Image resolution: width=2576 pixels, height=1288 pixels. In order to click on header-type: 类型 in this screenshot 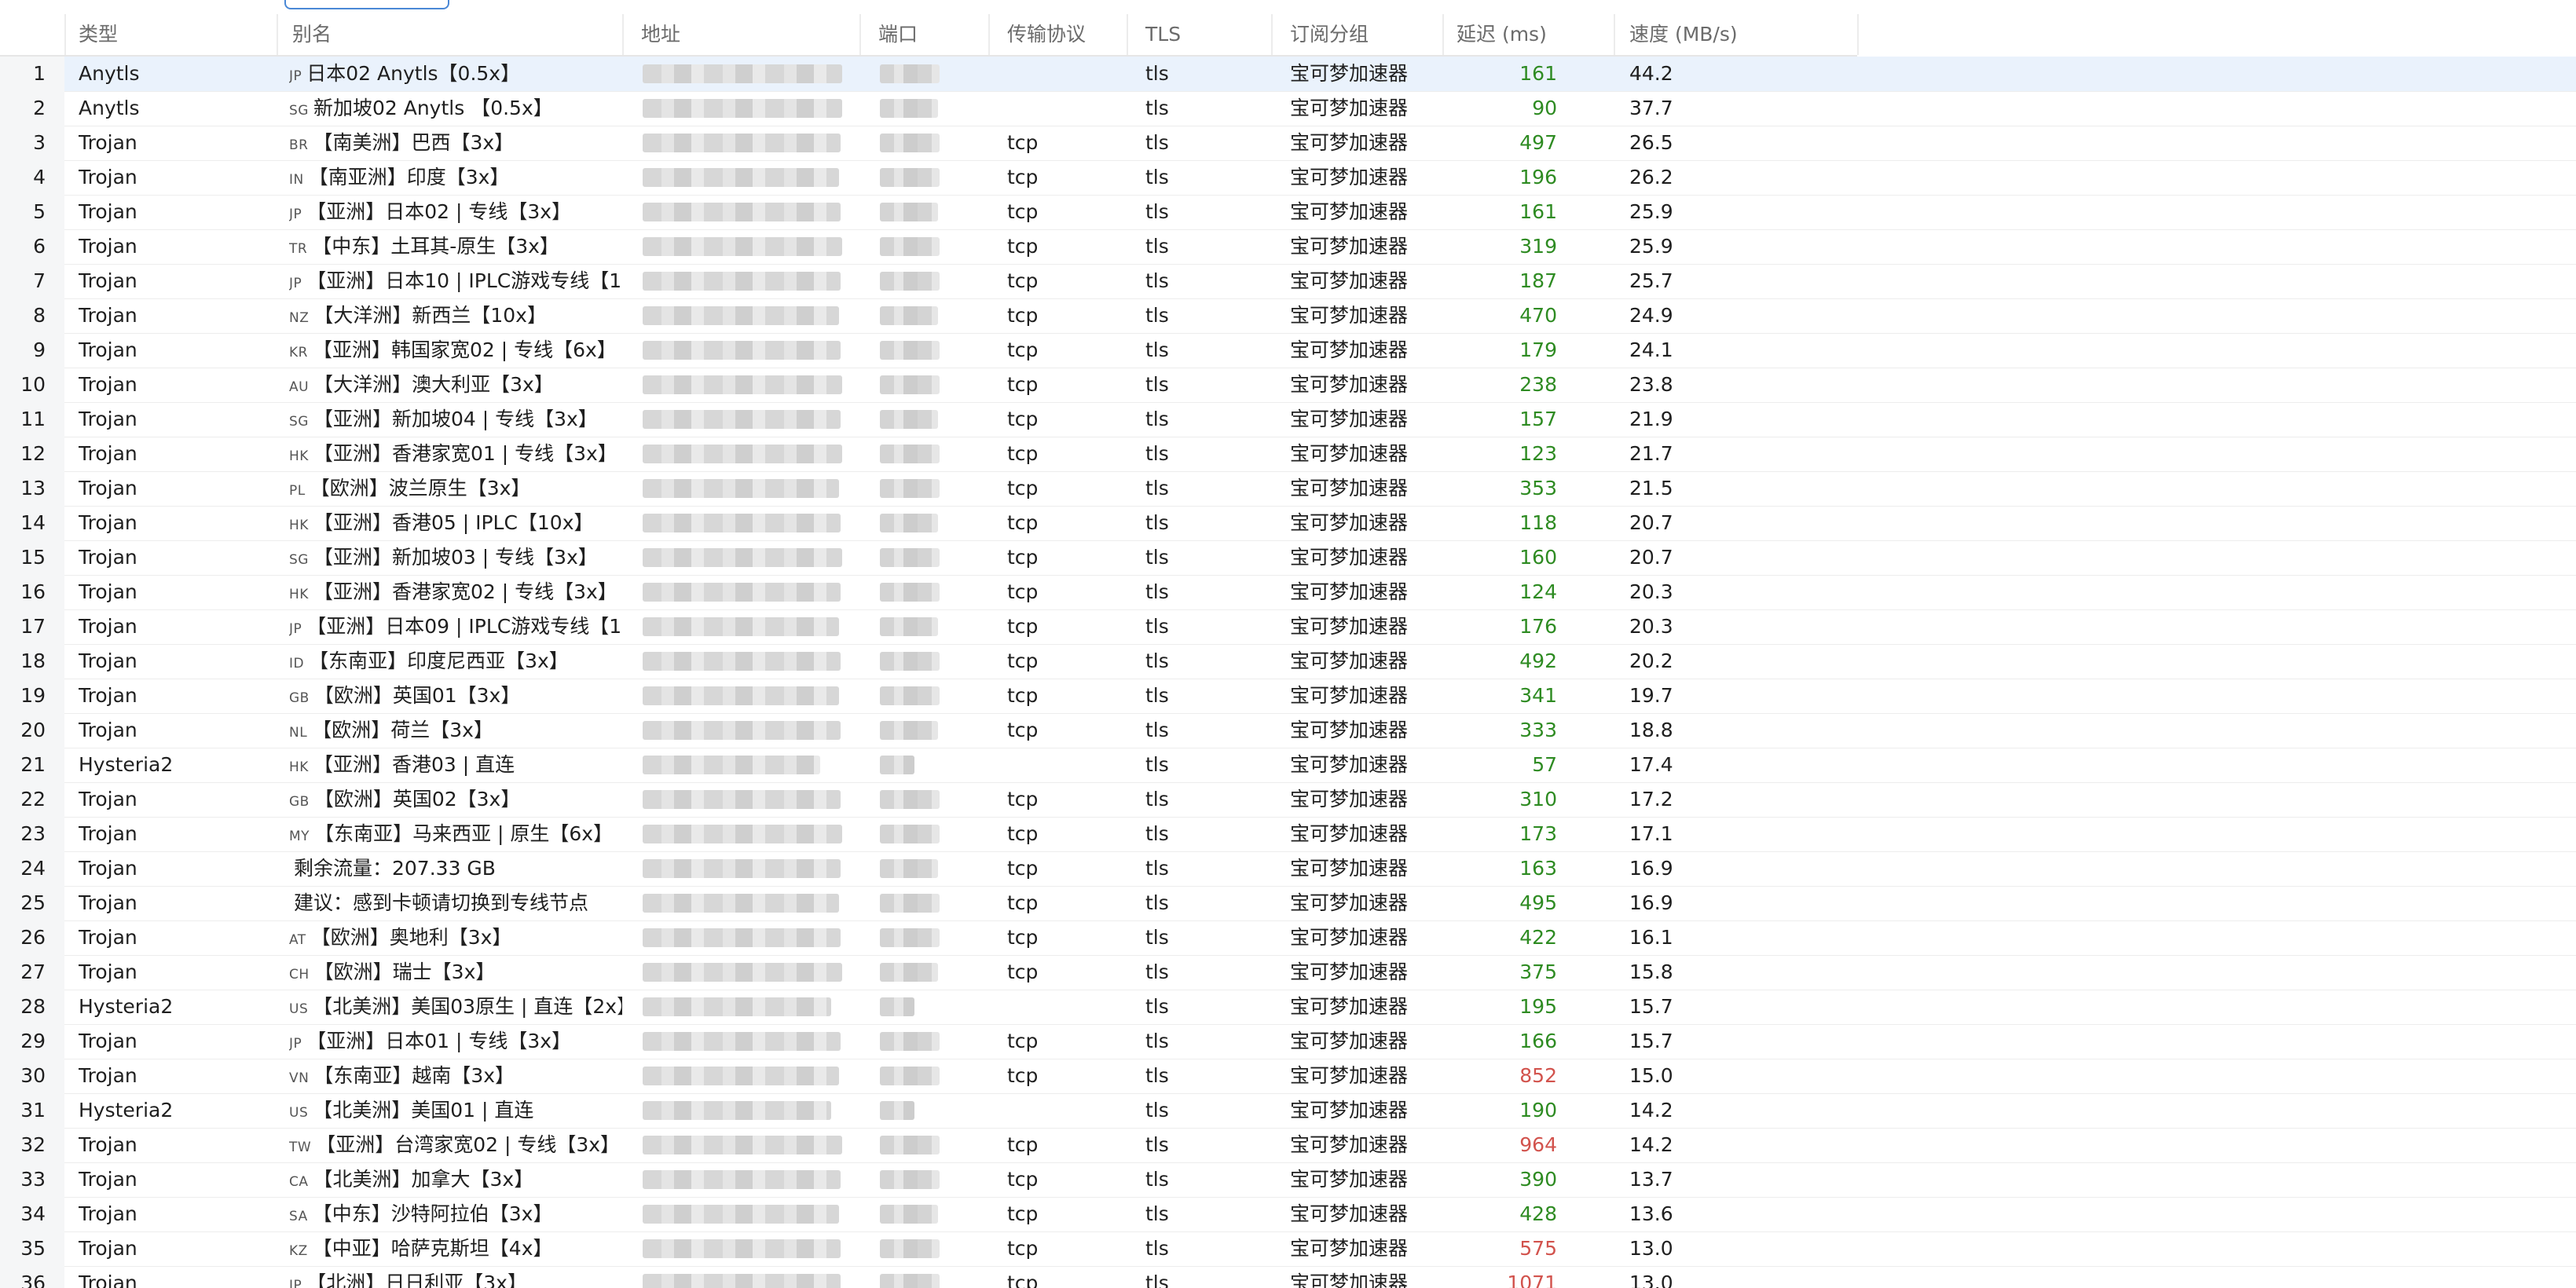, I will do `click(98, 34)`.